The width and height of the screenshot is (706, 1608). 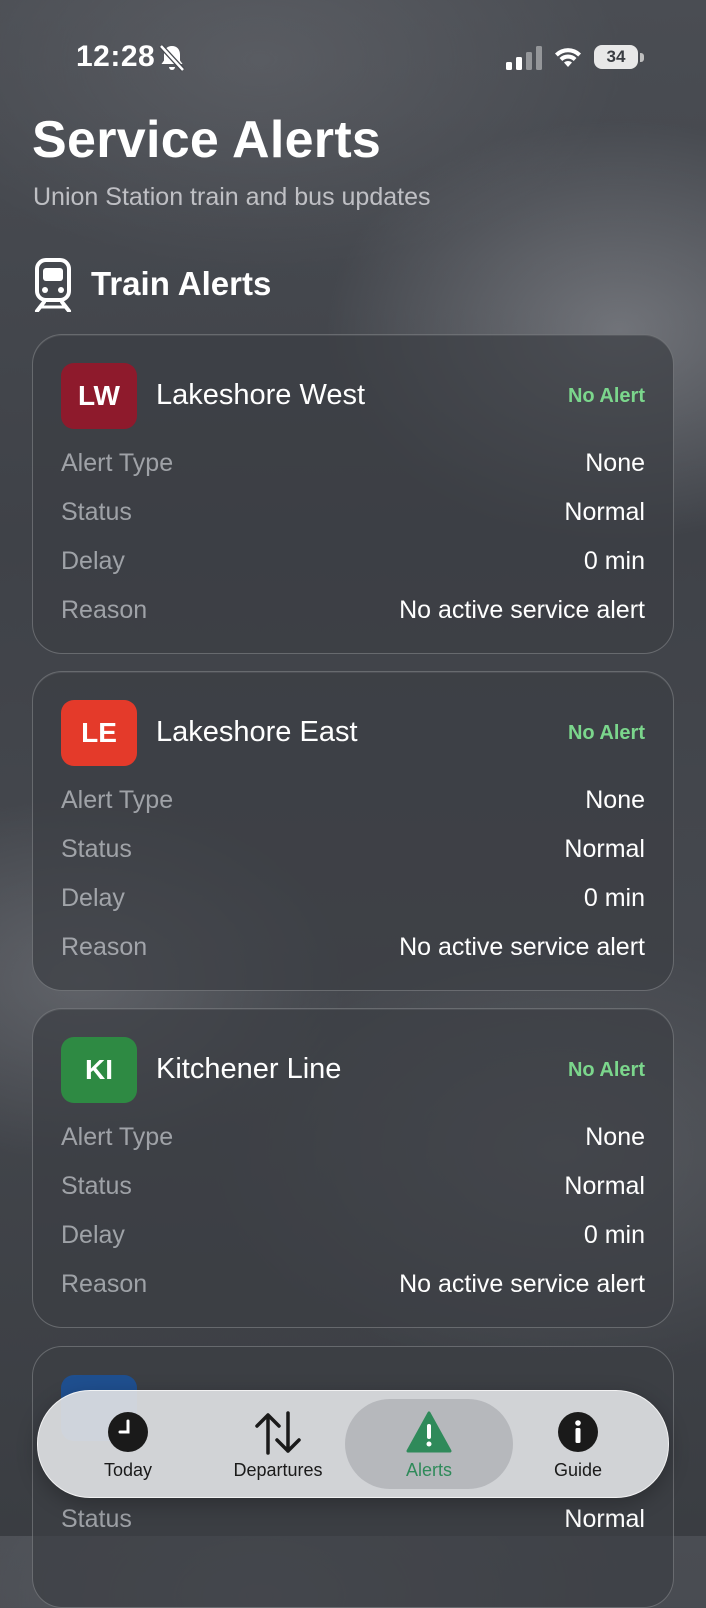 I want to click on line-name: Kitchener Line, so click(x=249, y=1069).